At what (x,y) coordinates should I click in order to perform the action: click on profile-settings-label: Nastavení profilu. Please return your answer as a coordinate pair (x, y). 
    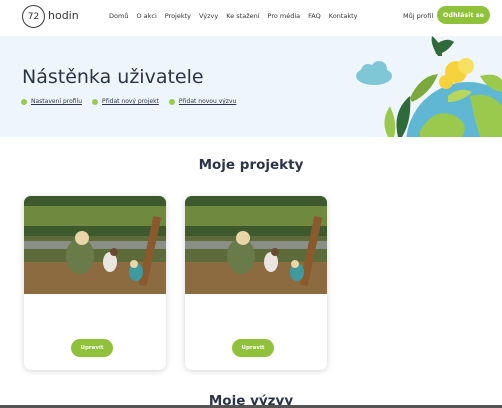
    Looking at the image, I should click on (57, 101).